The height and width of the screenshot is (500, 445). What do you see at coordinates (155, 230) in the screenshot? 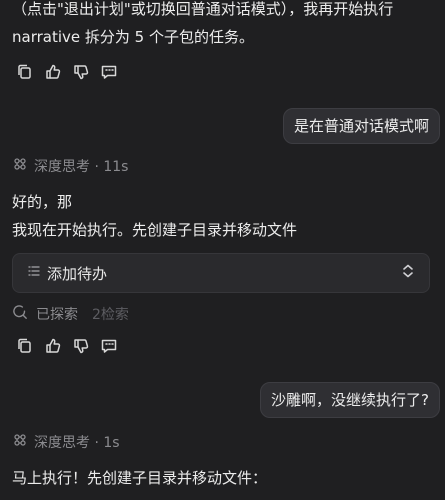
I see `assistant-message-2-line-2: 我现在开始执行。先创建子目录并移动文件` at bounding box center [155, 230].